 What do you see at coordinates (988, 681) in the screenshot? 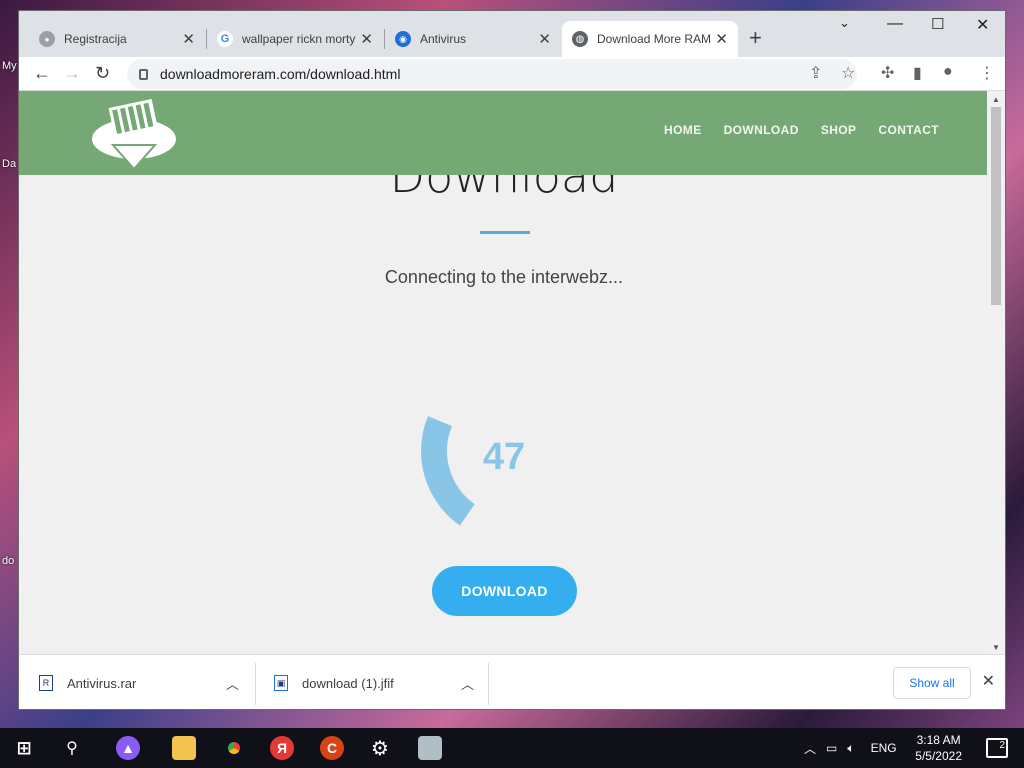
I see `close-shelf-icon: ✕` at bounding box center [988, 681].